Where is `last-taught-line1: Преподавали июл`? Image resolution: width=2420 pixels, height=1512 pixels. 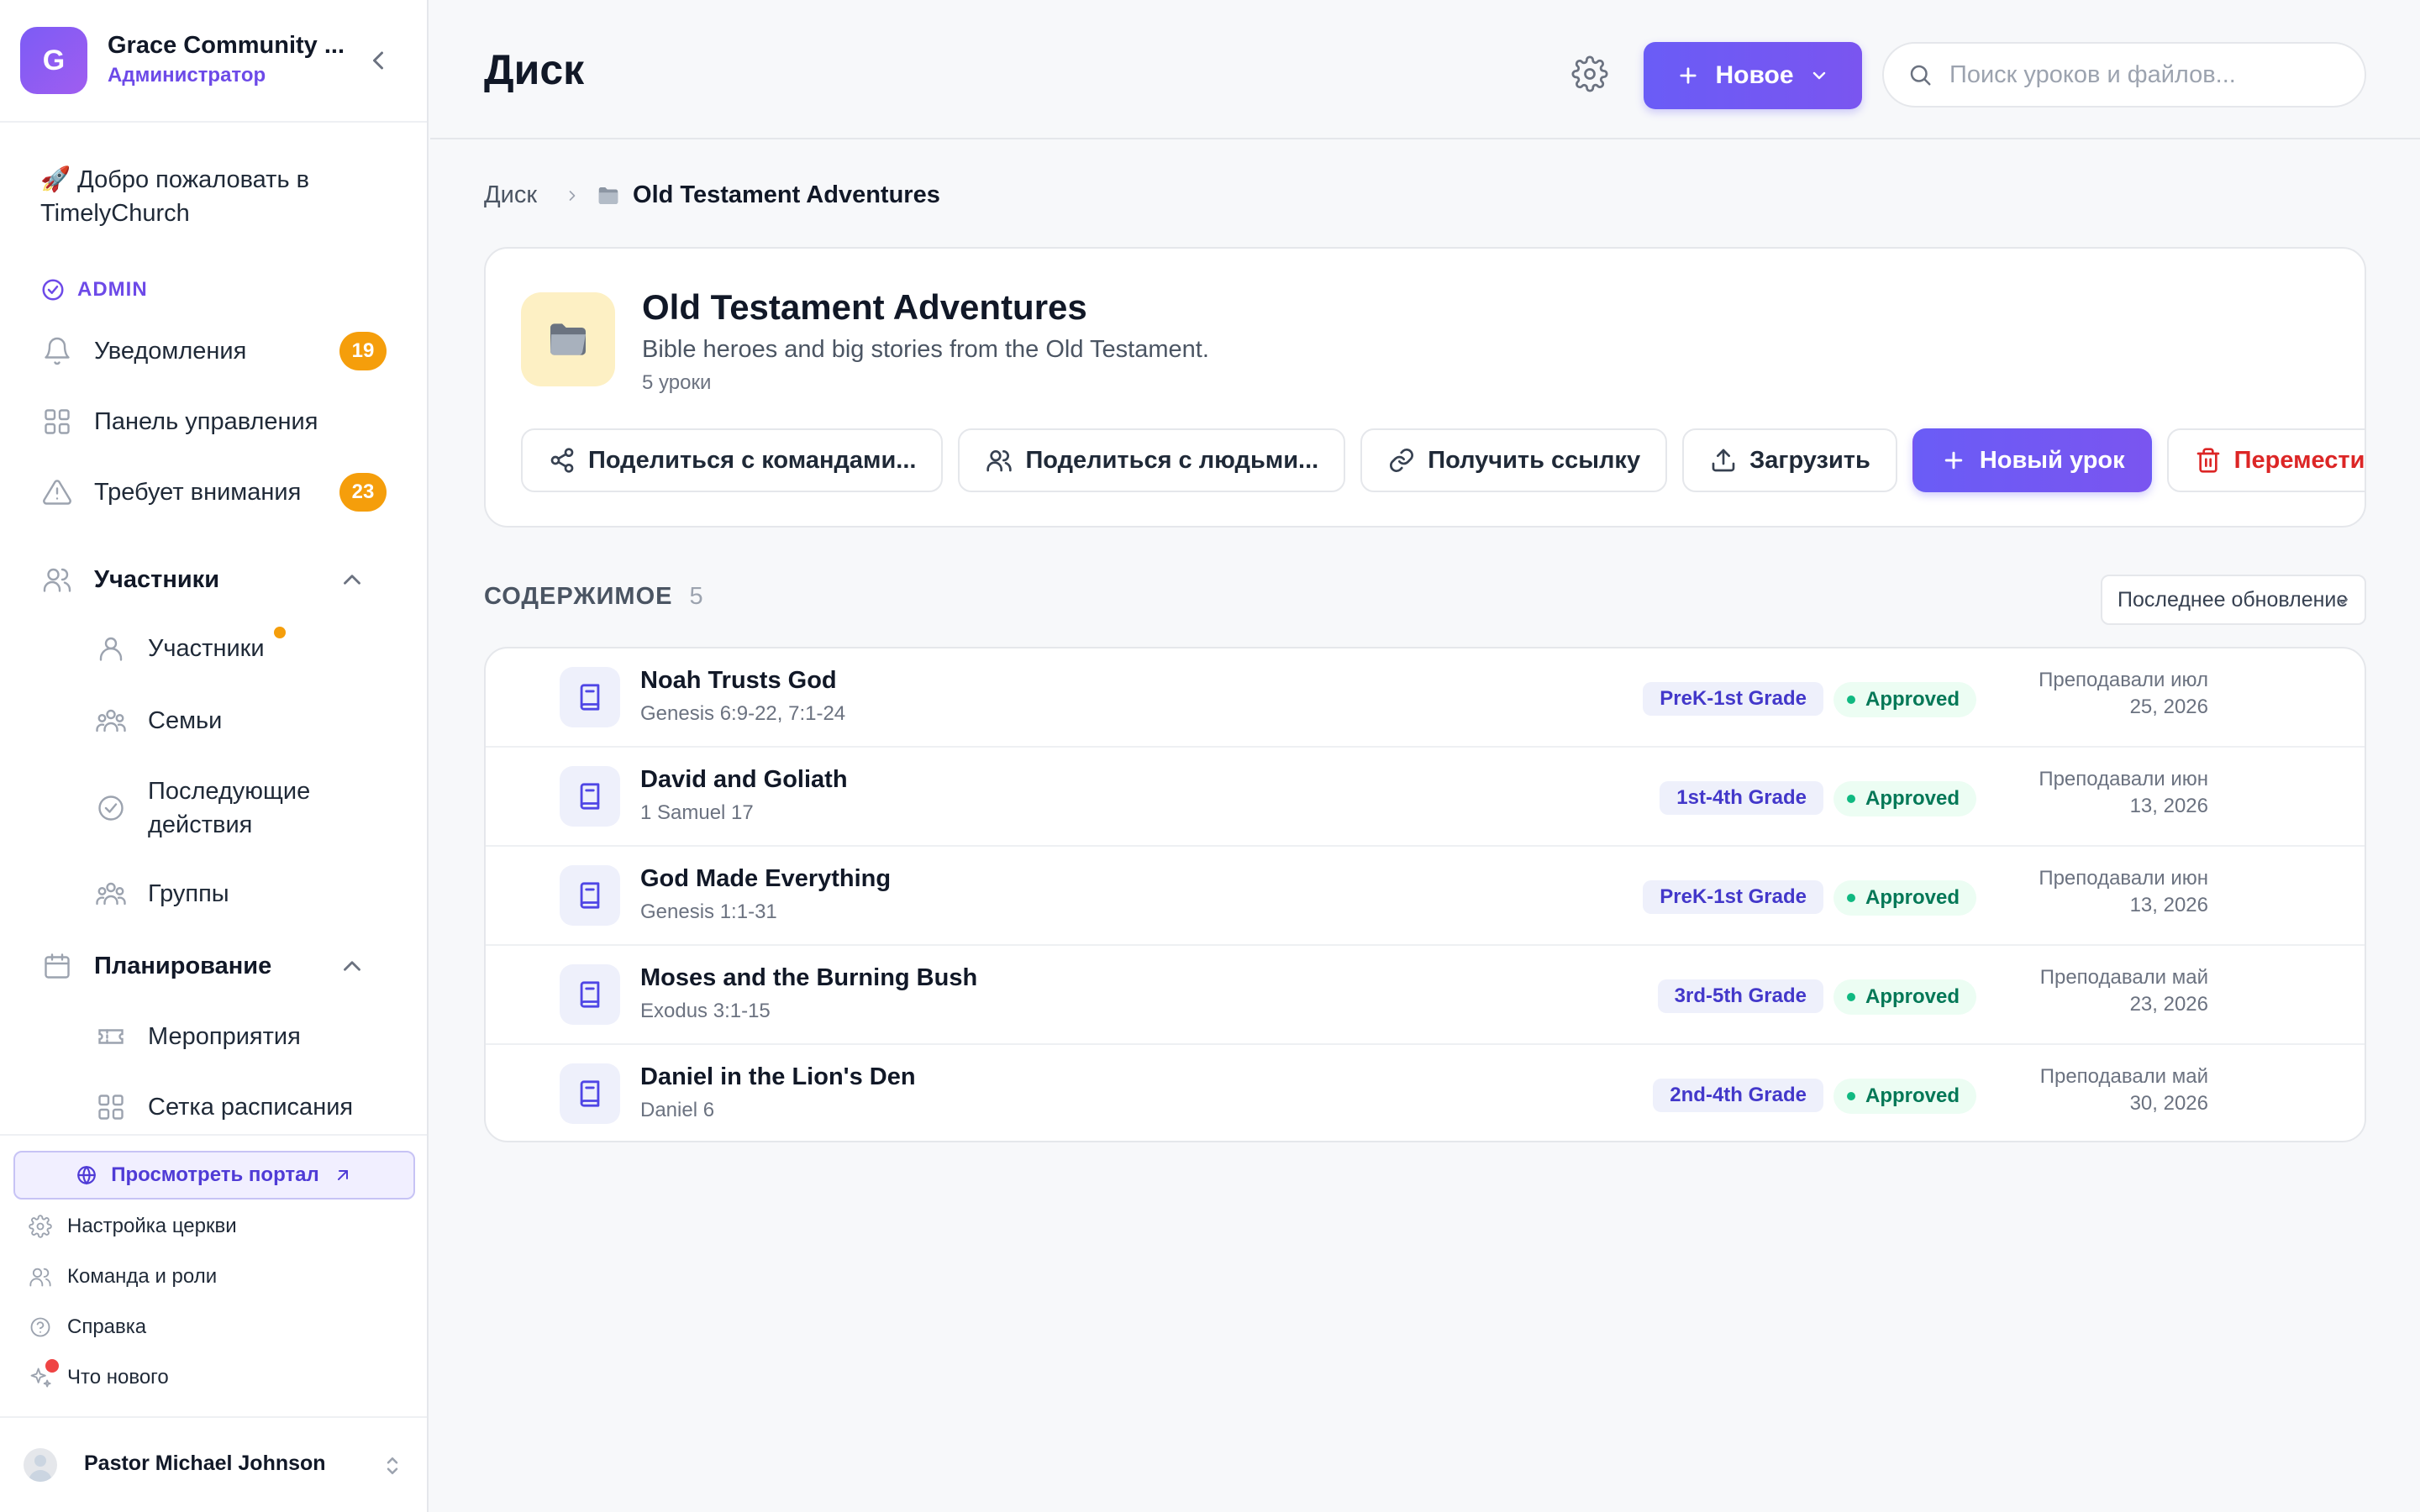 last-taught-line1: Преподавали июл is located at coordinates (2123, 680).